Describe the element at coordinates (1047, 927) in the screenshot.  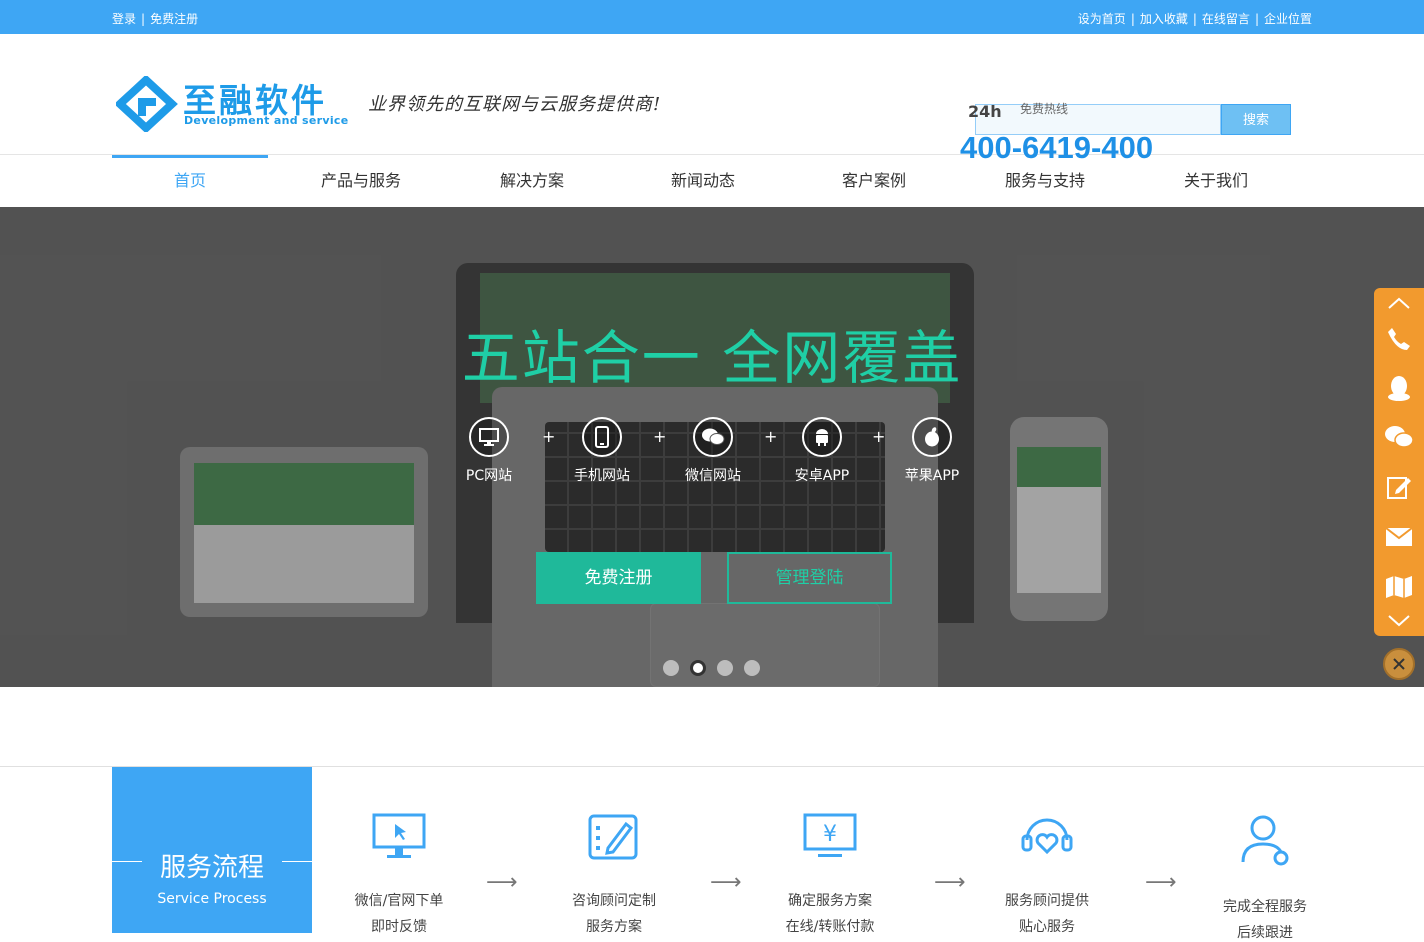
I see `step-sublabel: 贴心服务` at that location.